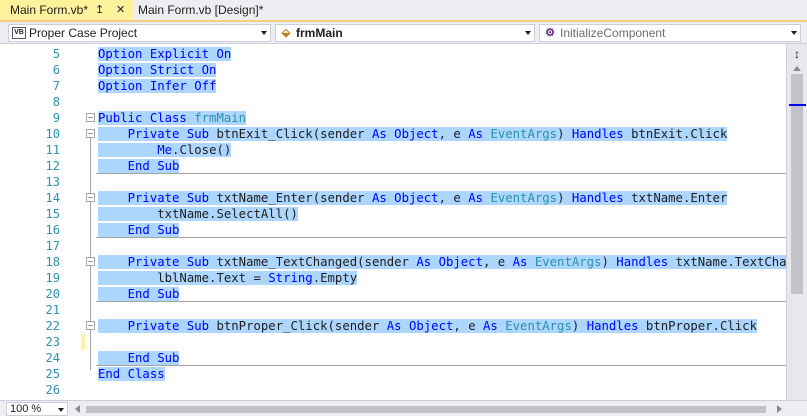 This screenshot has height=416, width=807. I want to click on split-window-icon: ↕, so click(797, 54).